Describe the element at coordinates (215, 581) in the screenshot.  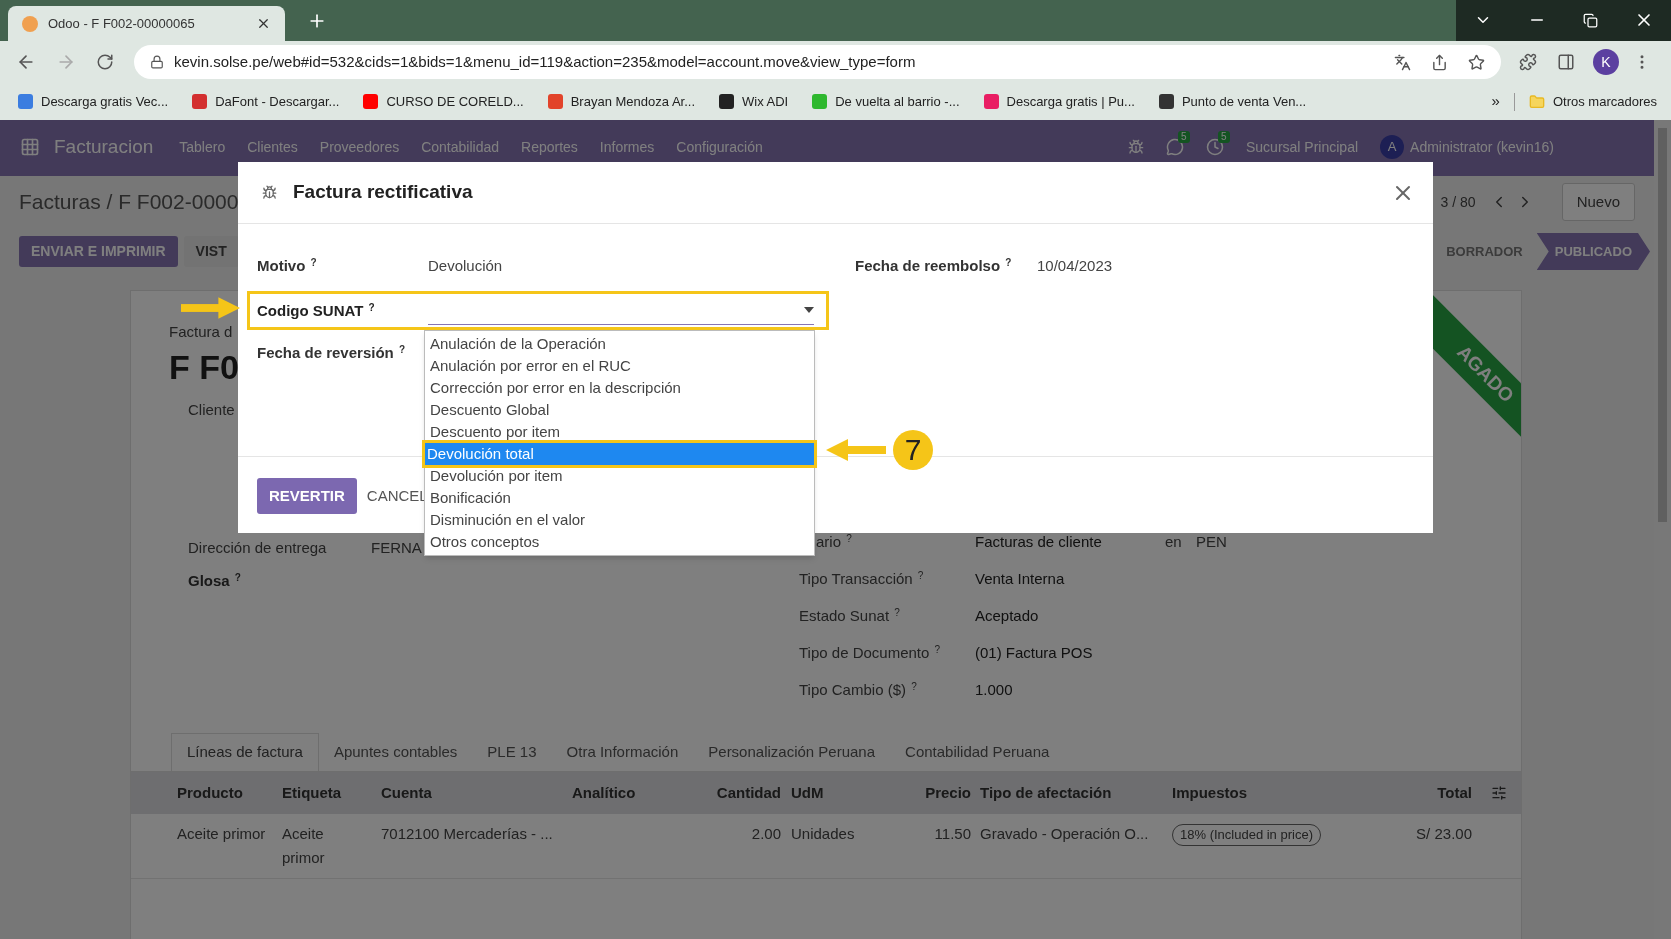
I see `field-label: Glosa $^{?}$` at that location.